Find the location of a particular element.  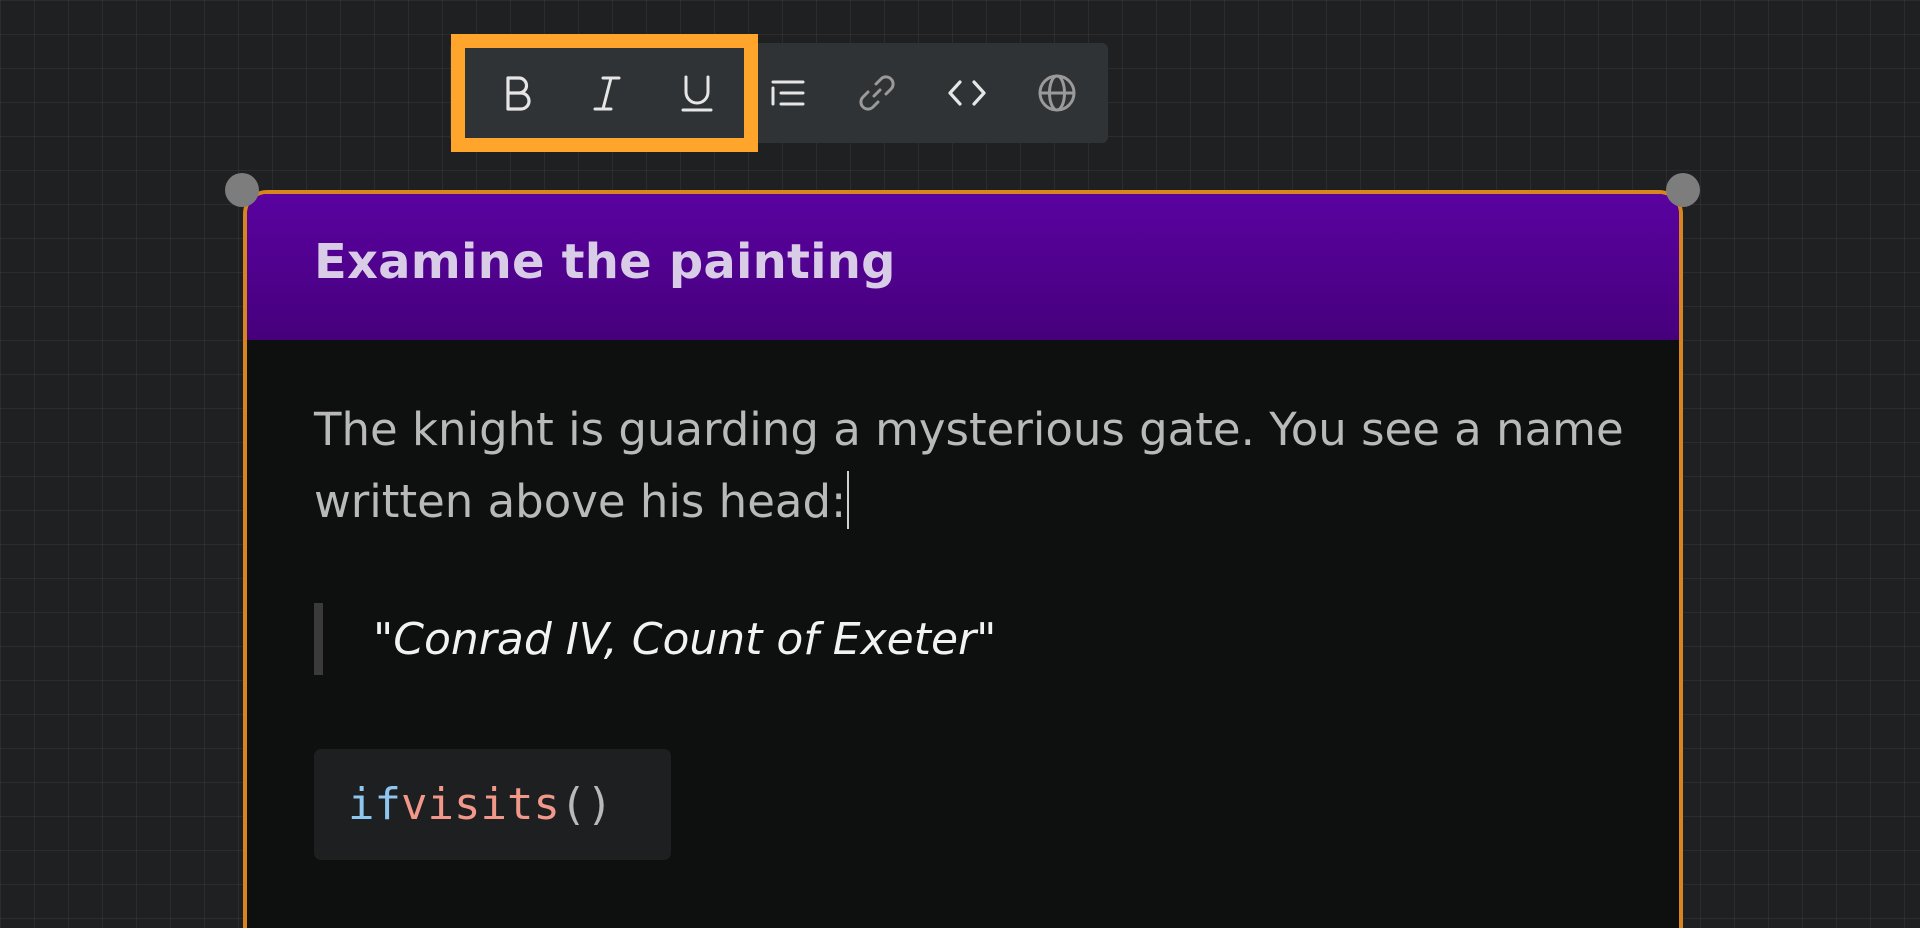

italic-button is located at coordinates (607, 93).